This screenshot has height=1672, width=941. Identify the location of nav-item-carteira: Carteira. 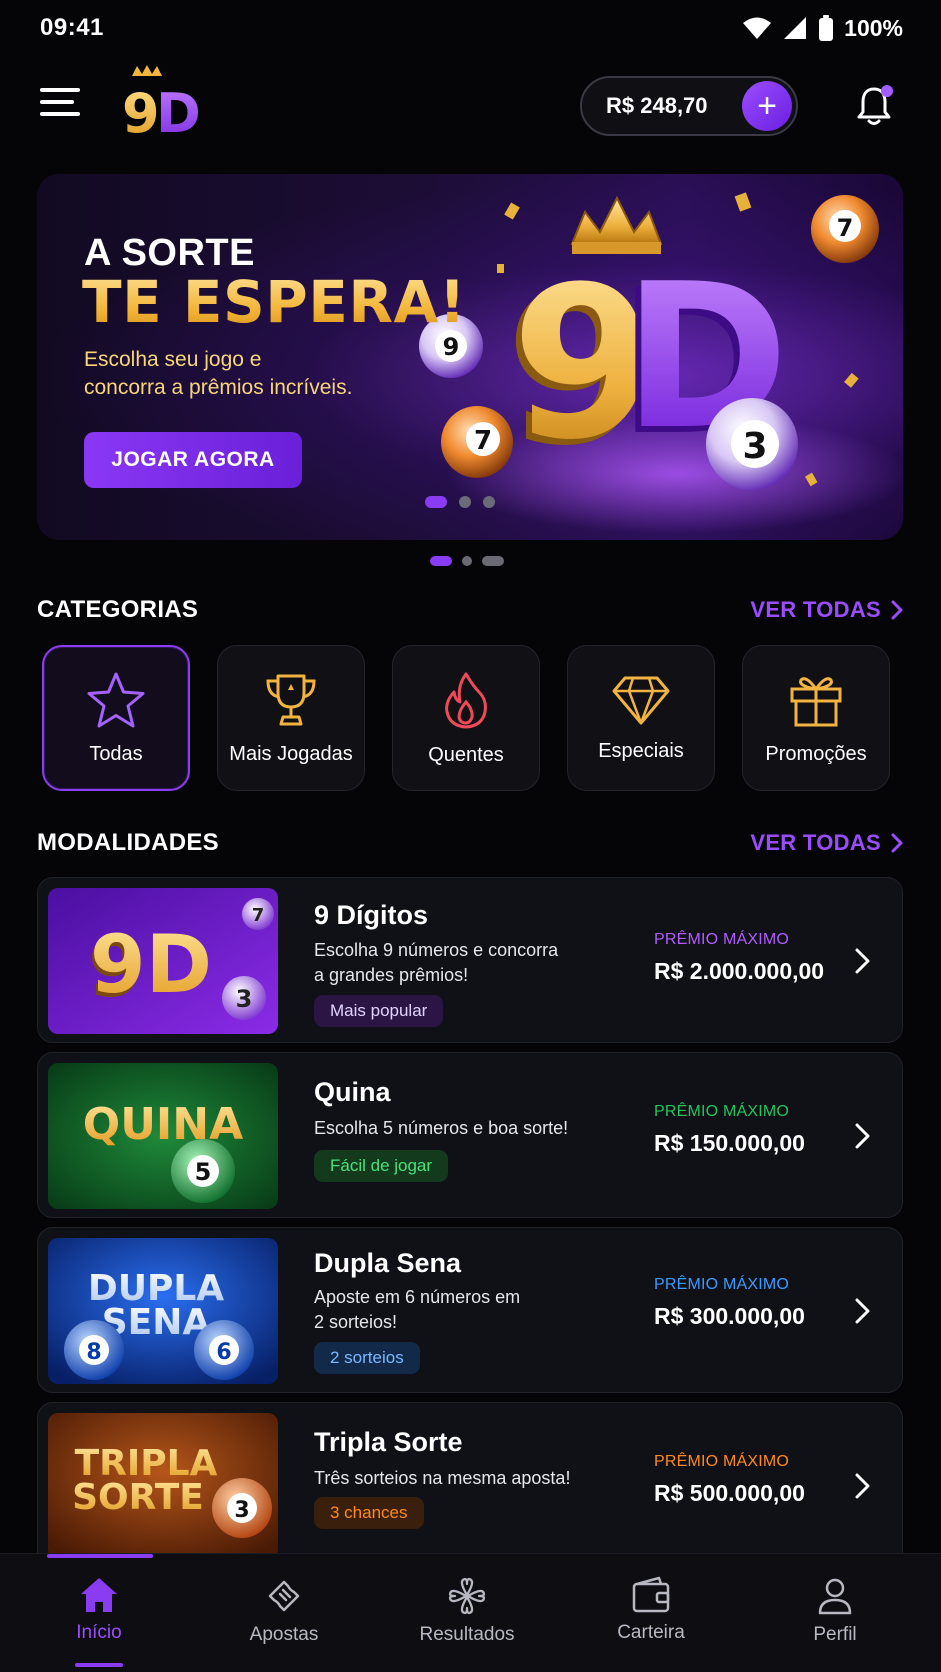
(651, 1616).